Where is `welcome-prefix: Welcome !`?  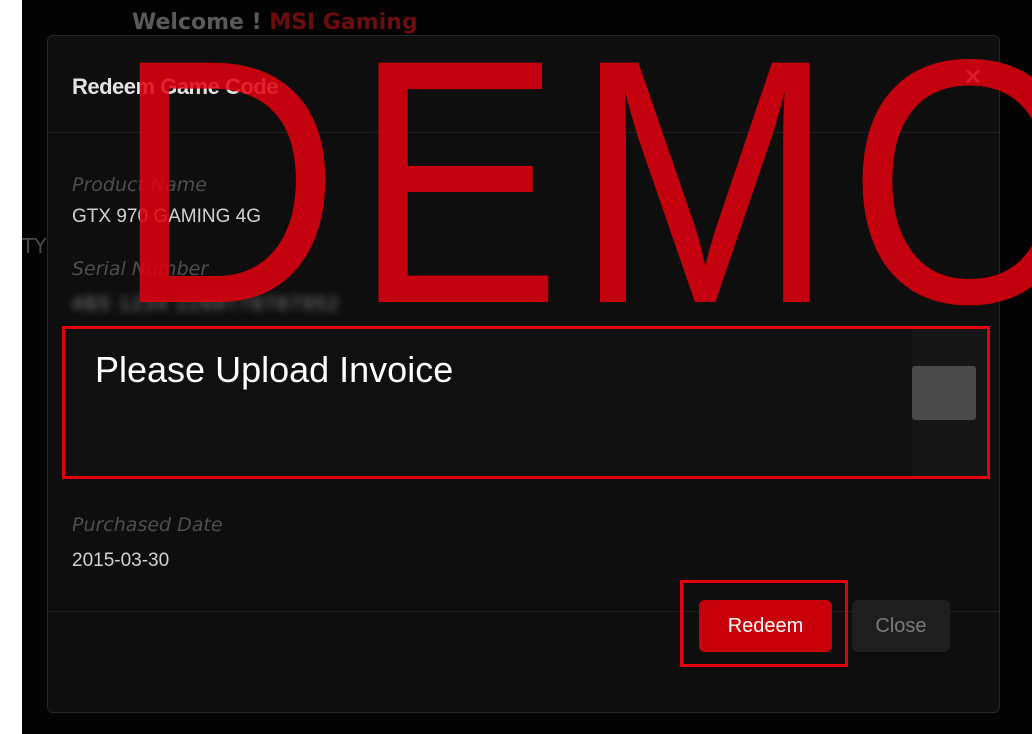 welcome-prefix: Welcome ! is located at coordinates (201, 22).